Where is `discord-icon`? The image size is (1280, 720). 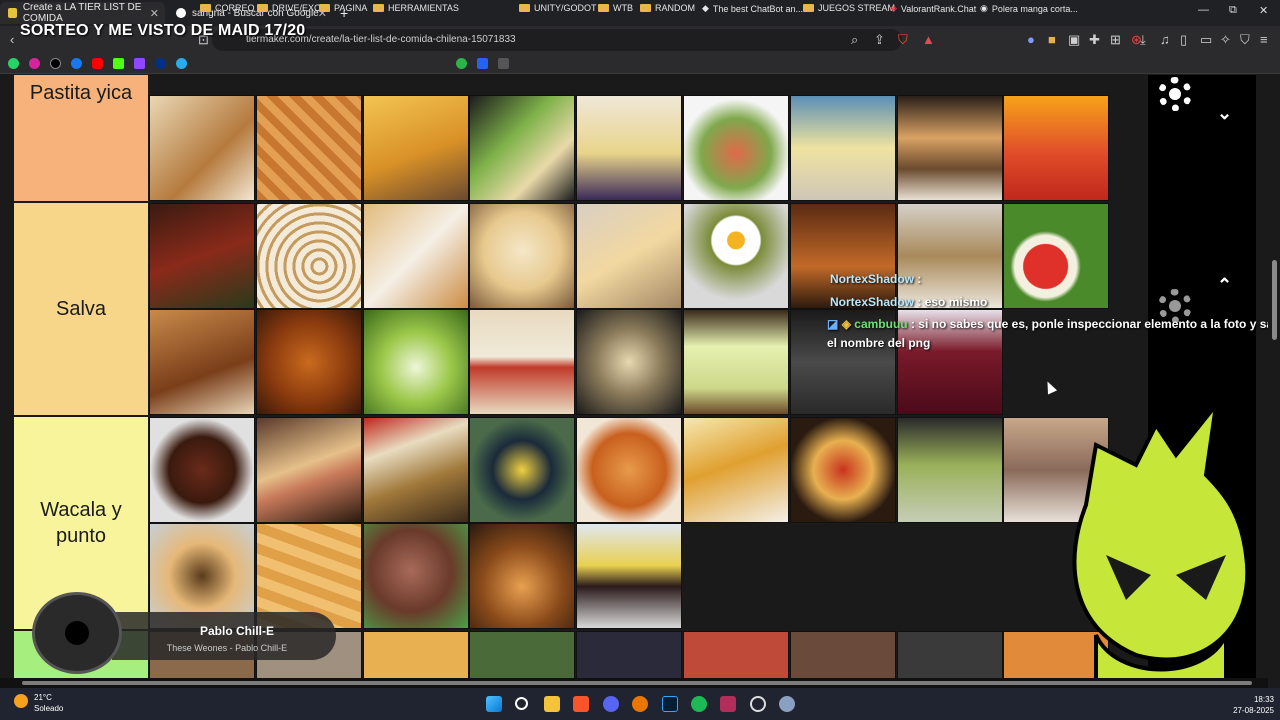 discord-icon is located at coordinates (611, 704).